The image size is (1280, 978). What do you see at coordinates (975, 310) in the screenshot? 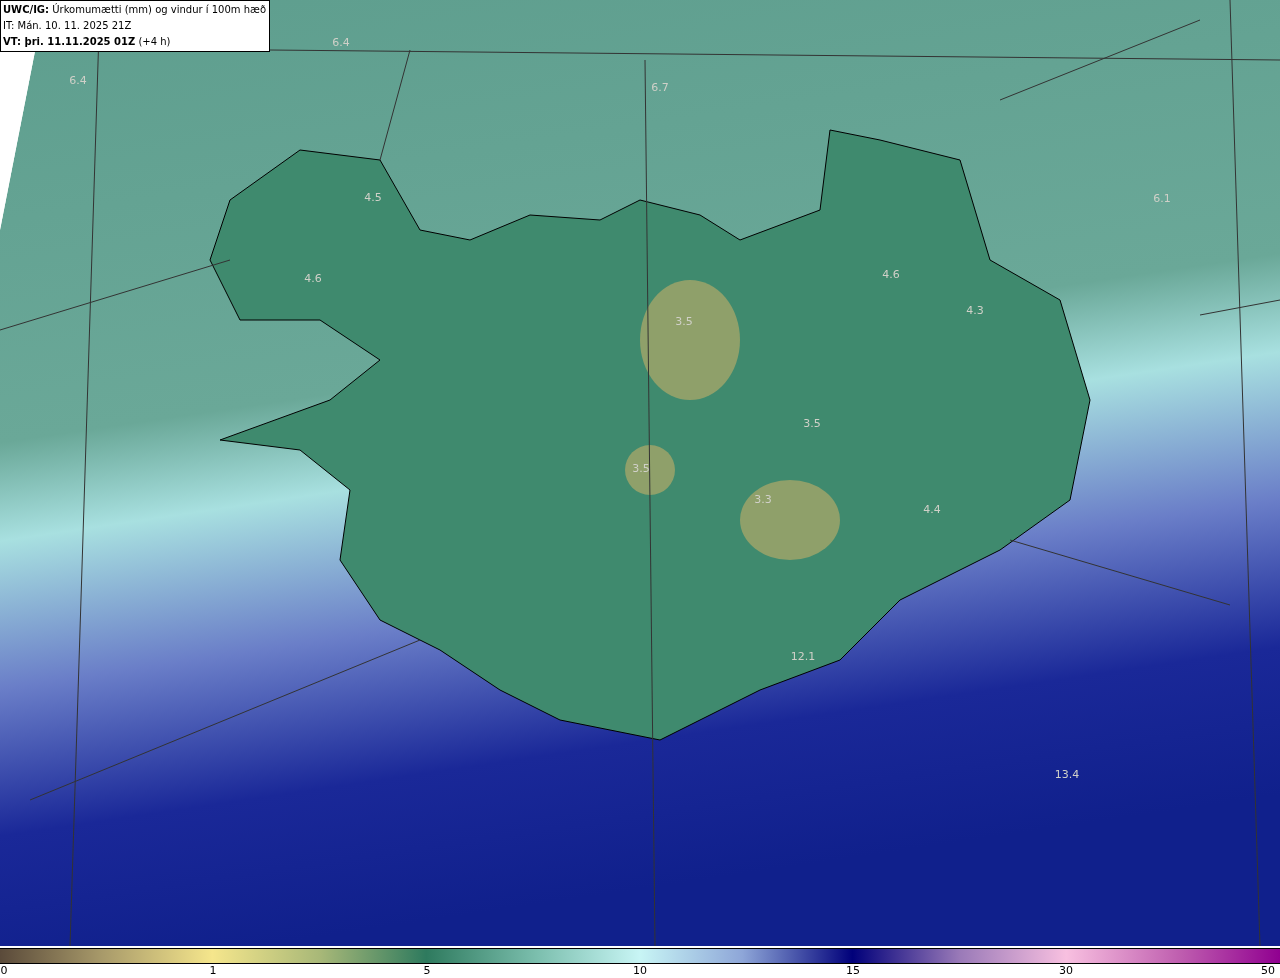
I see `map-value-label: 4.3` at bounding box center [975, 310].